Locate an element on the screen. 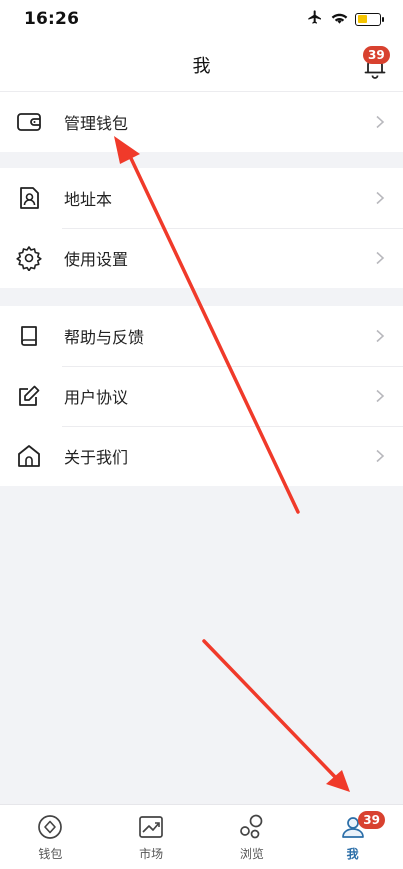 The image size is (403, 869). wifi-icon is located at coordinates (339, 19).